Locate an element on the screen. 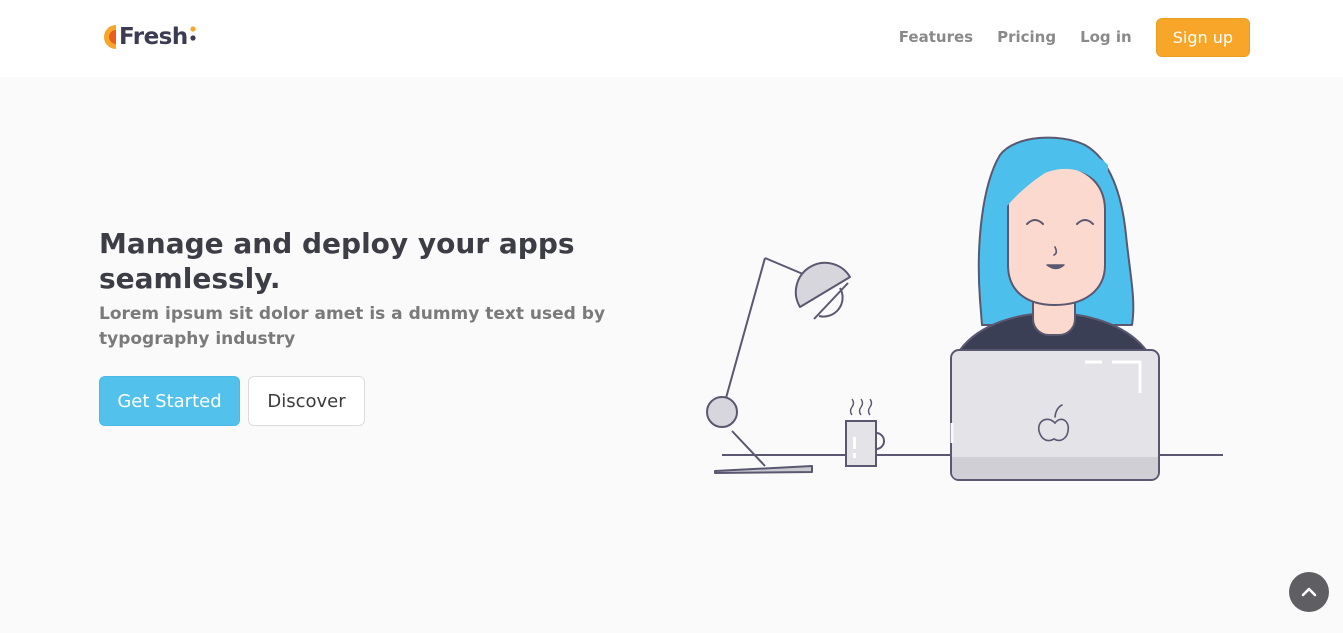  person-illustration is located at coordinates (1053, 243).